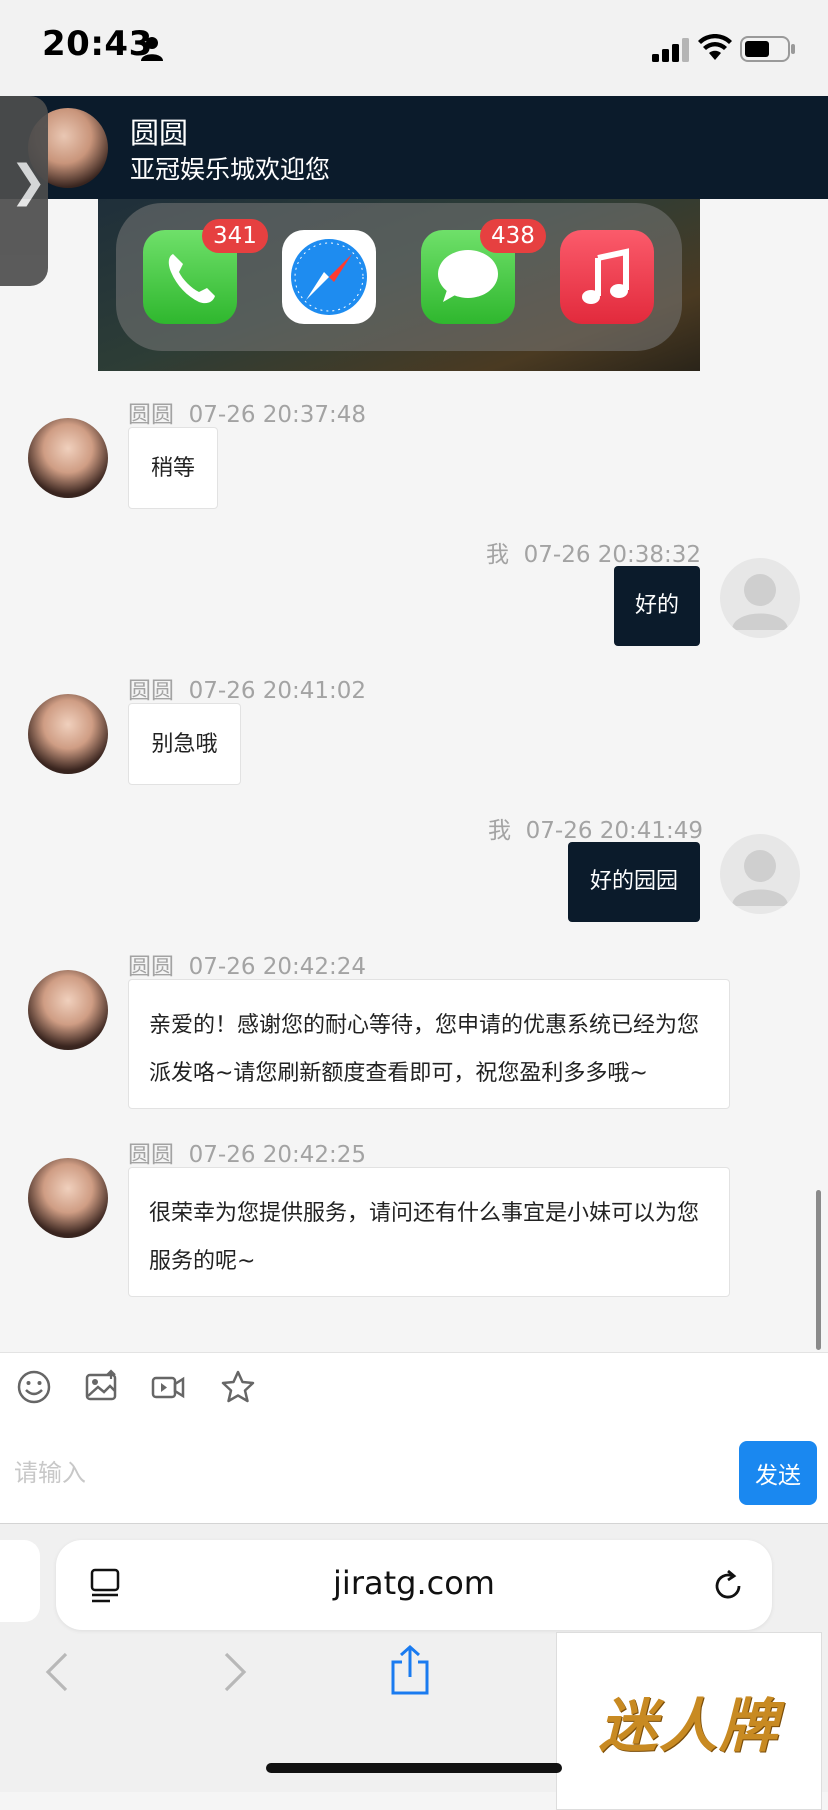 The height and width of the screenshot is (1810, 828). Describe the element at coordinates (596, 831) in the screenshot. I see `message-meta: 我 07-26 20:41:49` at that location.